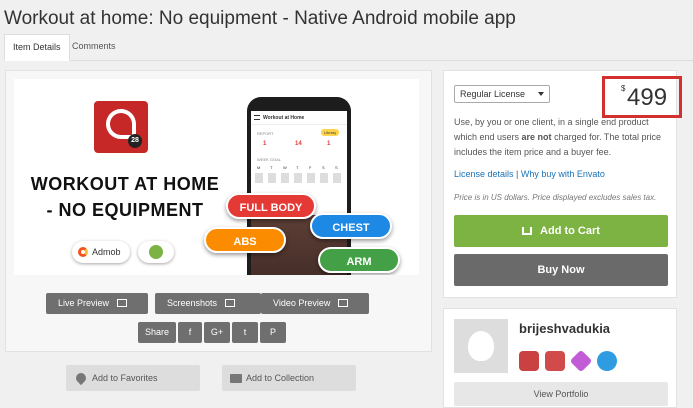 The height and width of the screenshot is (408, 693). Describe the element at coordinates (280, 378) in the screenshot. I see `add-to-collection-label: Add to Collection` at that location.